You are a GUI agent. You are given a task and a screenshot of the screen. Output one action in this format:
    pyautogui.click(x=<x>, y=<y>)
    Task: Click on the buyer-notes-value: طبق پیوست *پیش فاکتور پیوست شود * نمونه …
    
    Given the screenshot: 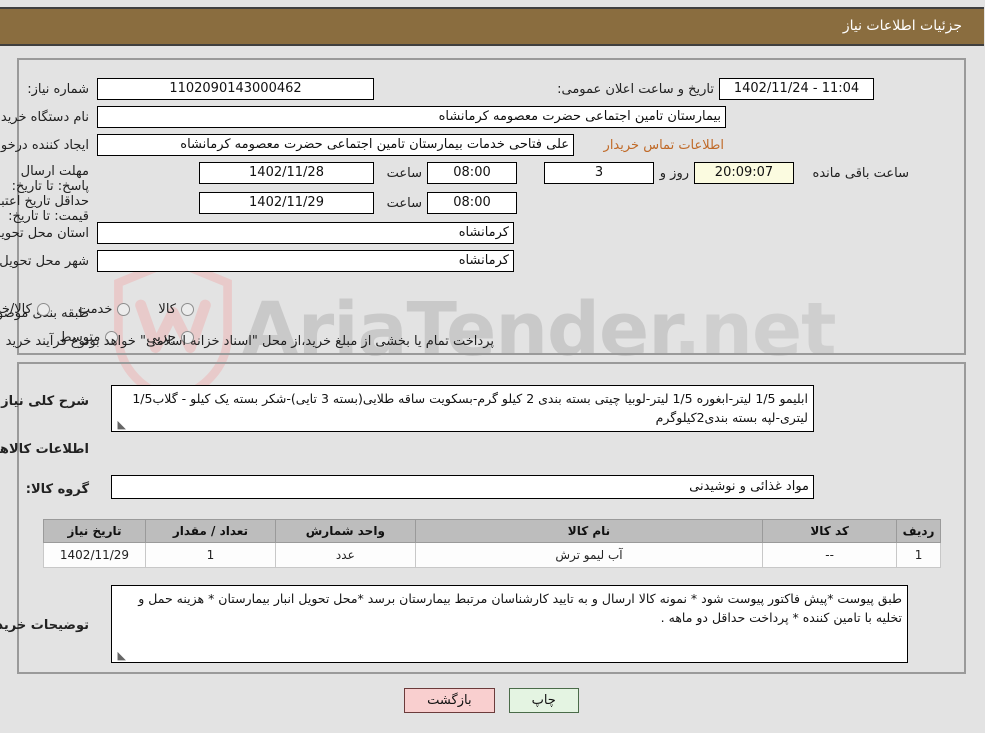 What is the action you would take?
    pyautogui.click(x=521, y=608)
    